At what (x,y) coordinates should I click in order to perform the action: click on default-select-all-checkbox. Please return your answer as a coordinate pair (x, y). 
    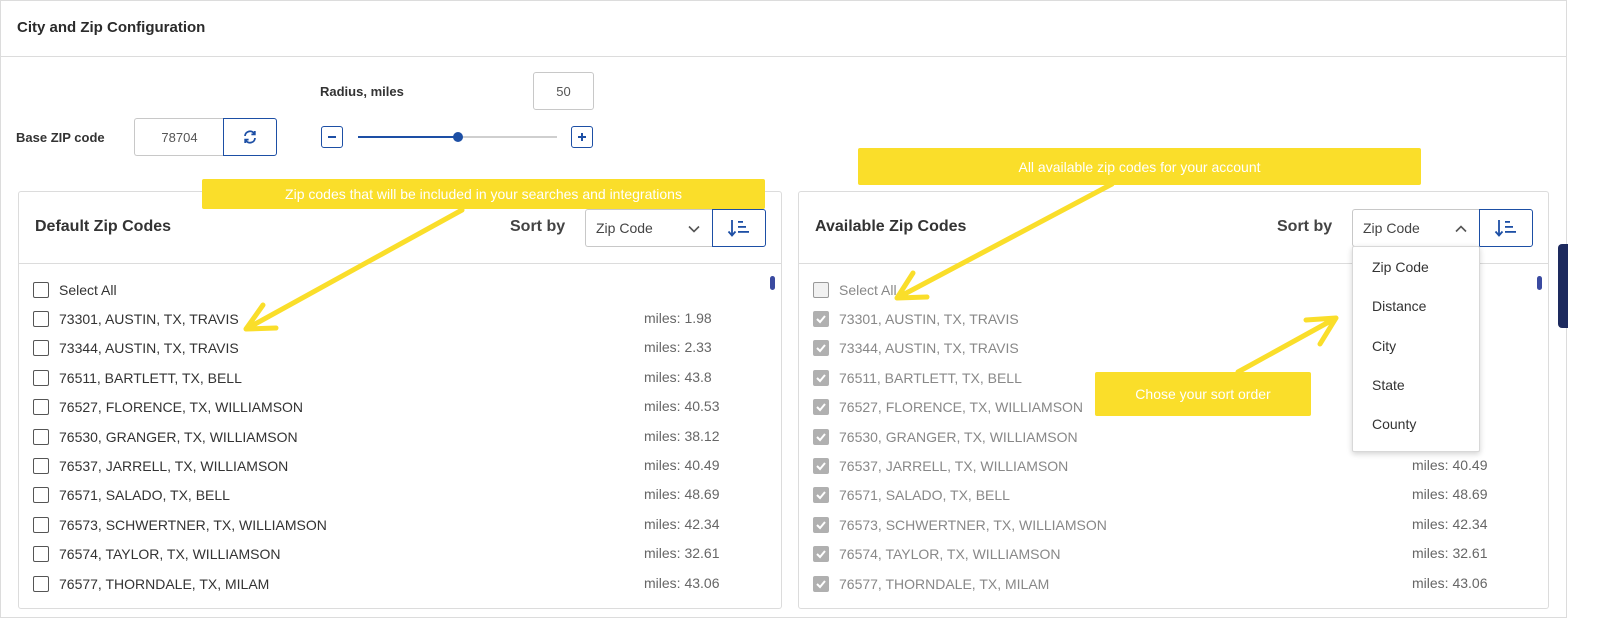
    Looking at the image, I should click on (41, 290).